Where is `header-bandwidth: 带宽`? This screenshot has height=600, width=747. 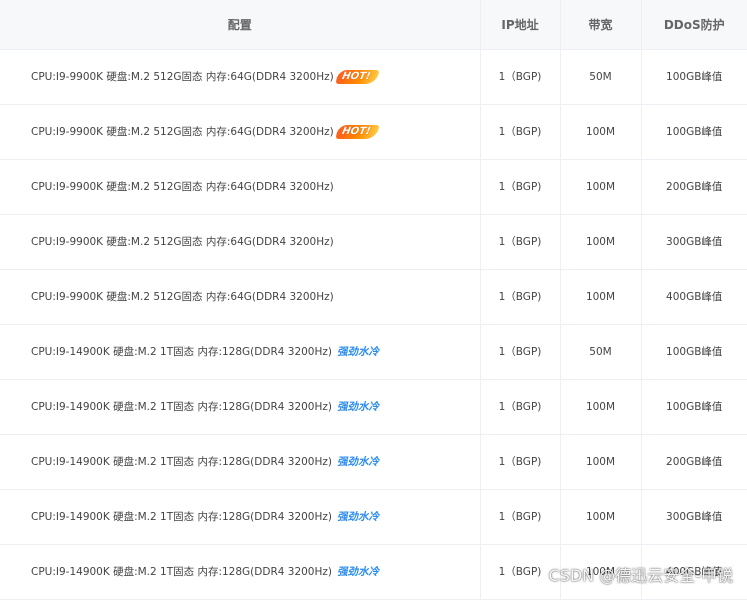 header-bandwidth: 带宽 is located at coordinates (601, 25).